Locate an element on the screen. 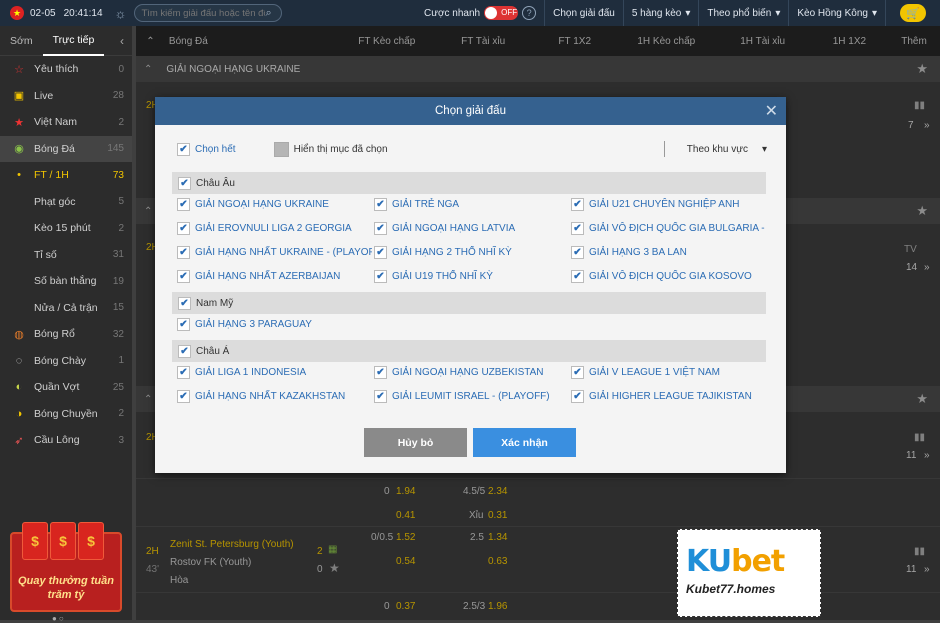 This screenshot has height=623, width=940. tab-early: Sớm is located at coordinates (21, 41).